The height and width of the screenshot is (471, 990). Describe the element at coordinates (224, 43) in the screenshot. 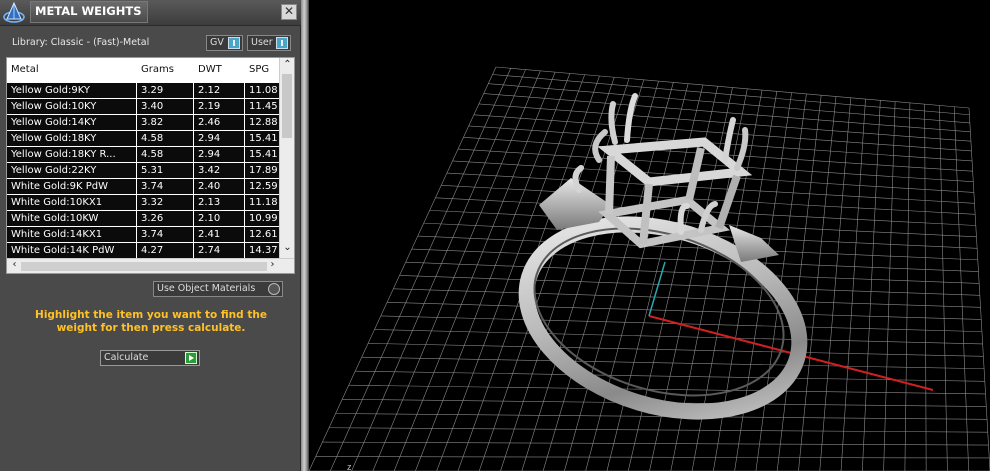

I see `gv-toggle: GV` at that location.